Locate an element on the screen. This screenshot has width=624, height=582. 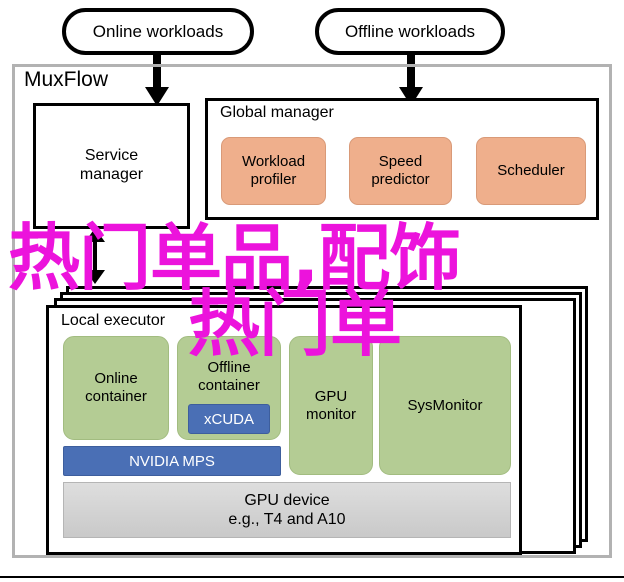
service-manager-box: Service manager is located at coordinates (111, 166).